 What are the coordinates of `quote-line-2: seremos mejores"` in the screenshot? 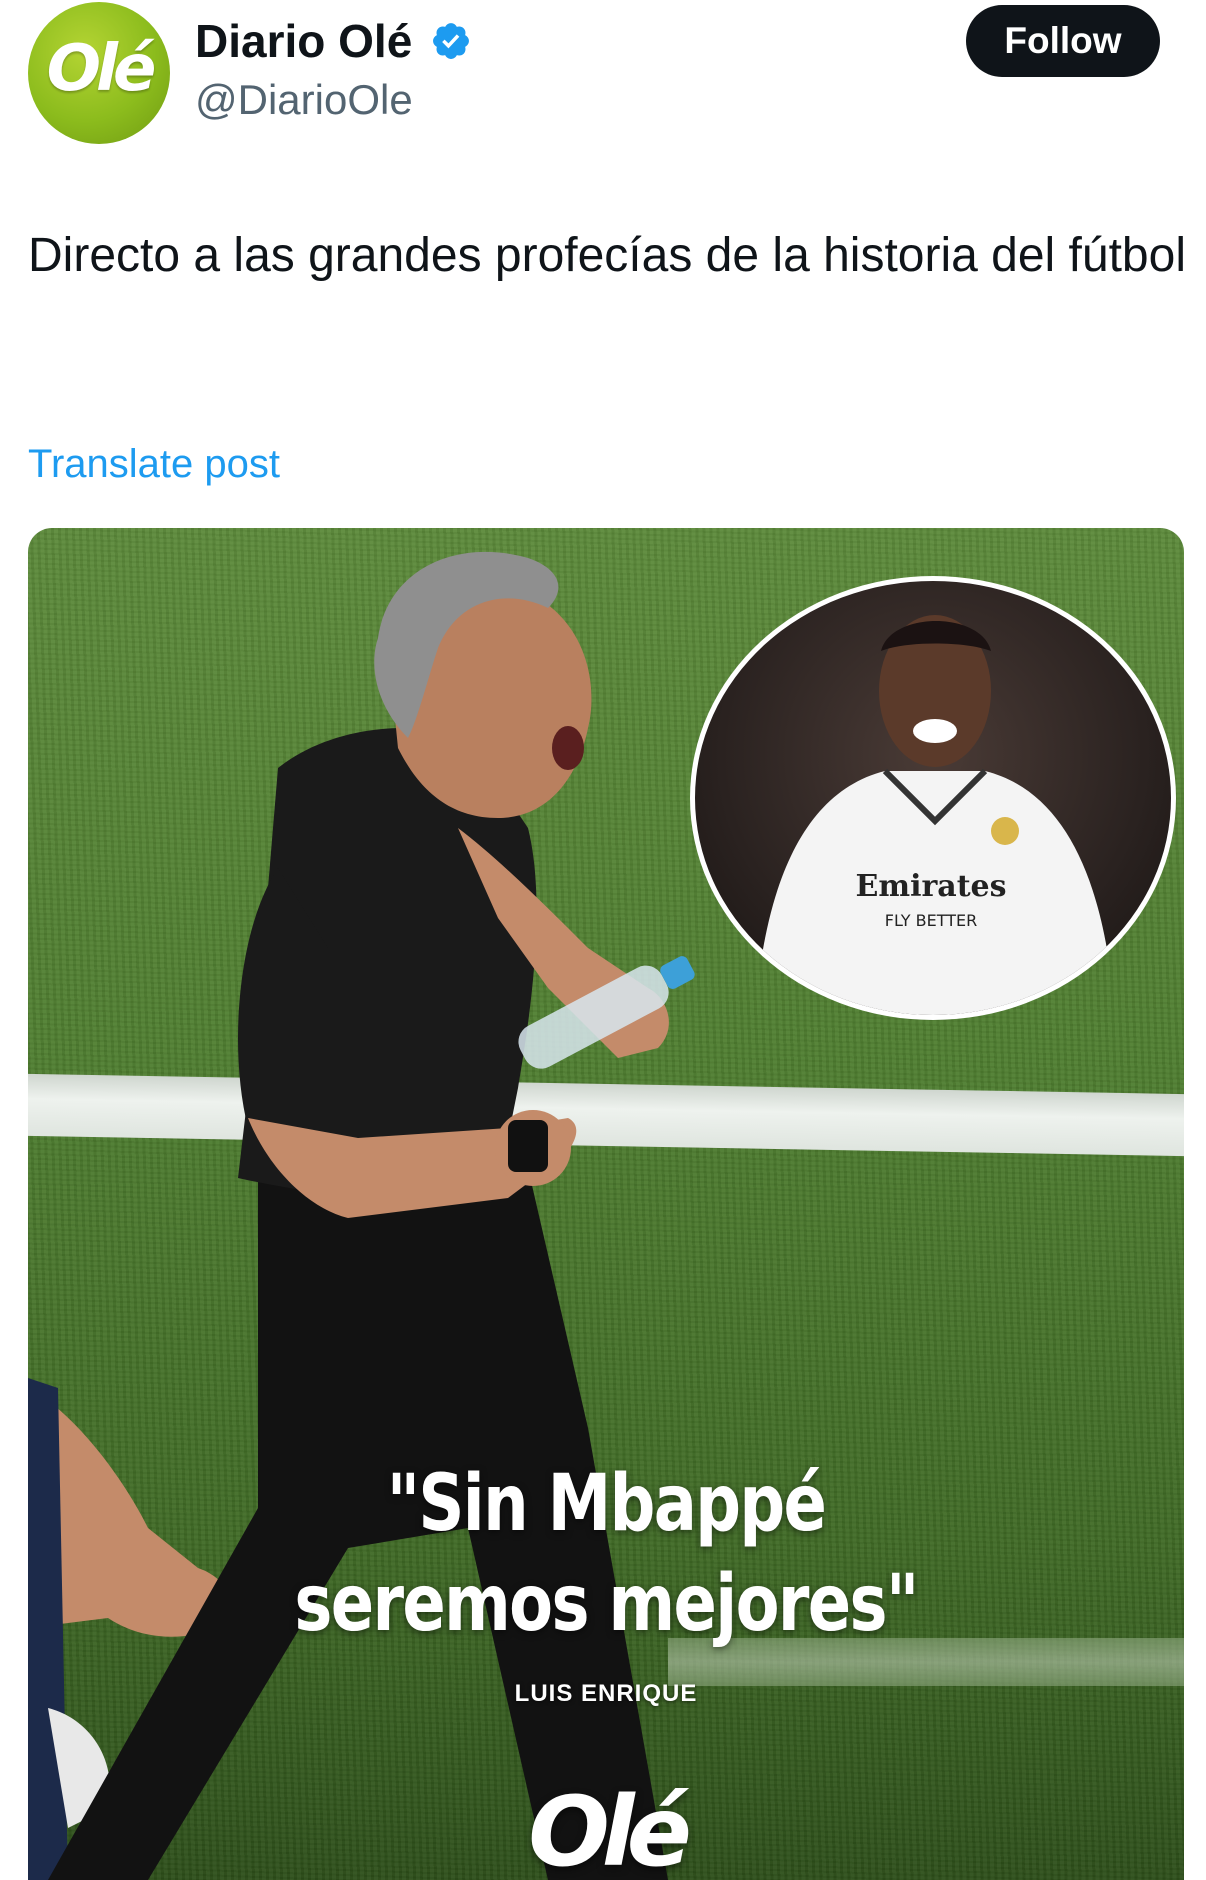 It's located at (606, 1604).